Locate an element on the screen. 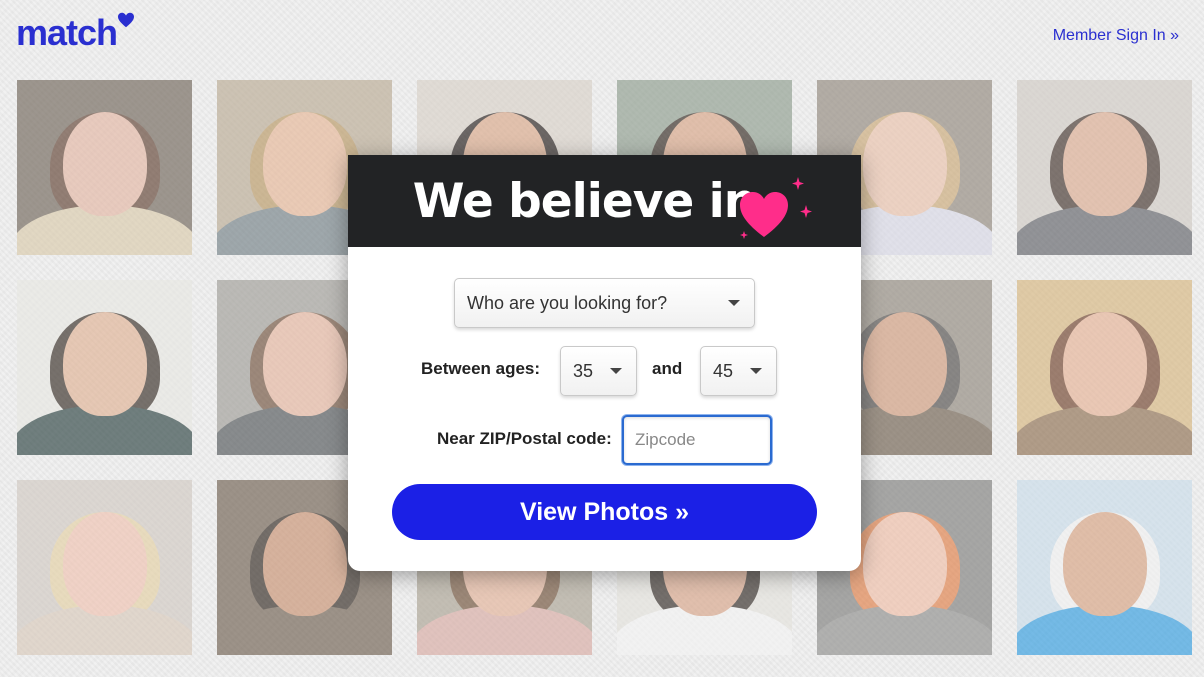 This screenshot has height=677, width=1204. view-photos-button: View Photos » is located at coordinates (604, 512).